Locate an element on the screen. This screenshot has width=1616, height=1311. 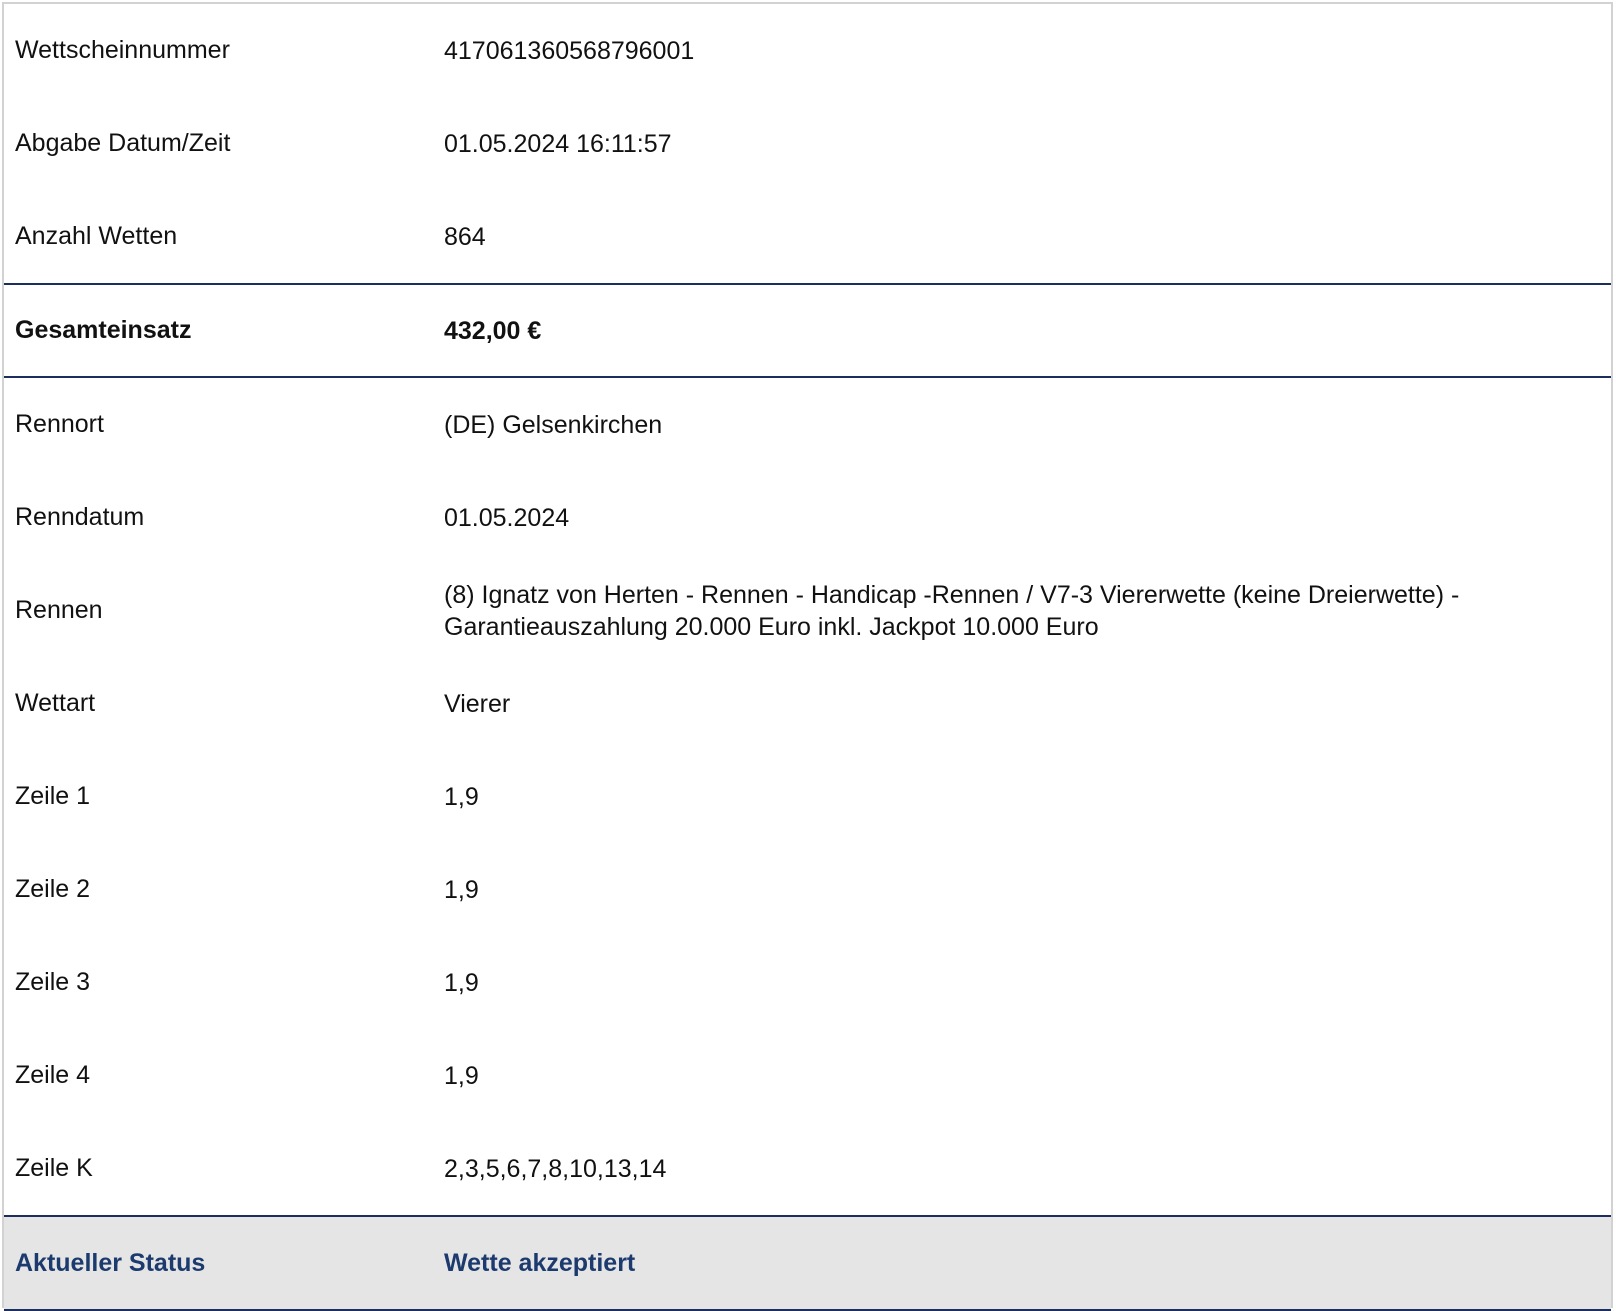
venue-label: Rennort is located at coordinates (59, 424).